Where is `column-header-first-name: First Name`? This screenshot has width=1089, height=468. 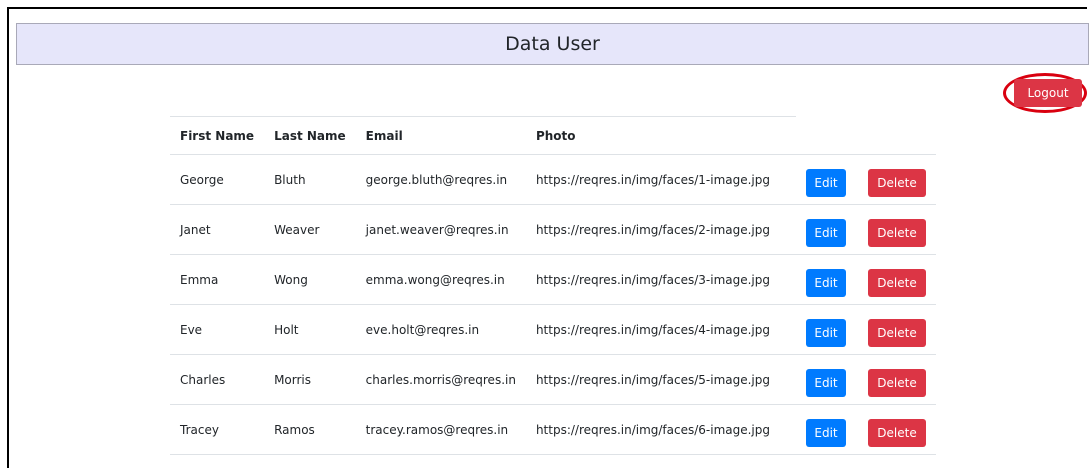 column-header-first-name: First Name is located at coordinates (217, 135).